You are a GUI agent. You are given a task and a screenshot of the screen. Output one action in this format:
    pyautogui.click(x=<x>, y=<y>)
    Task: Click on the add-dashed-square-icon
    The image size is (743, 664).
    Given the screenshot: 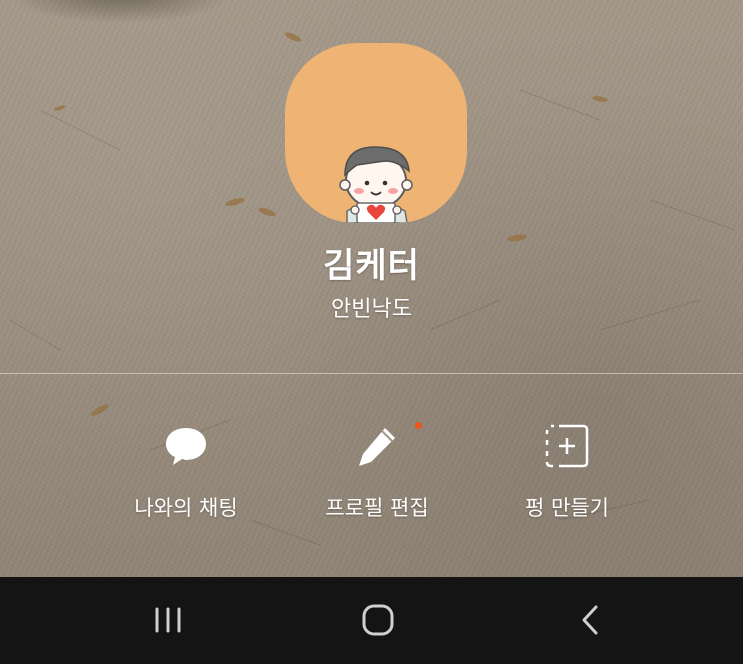 What is the action you would take?
    pyautogui.click(x=567, y=446)
    